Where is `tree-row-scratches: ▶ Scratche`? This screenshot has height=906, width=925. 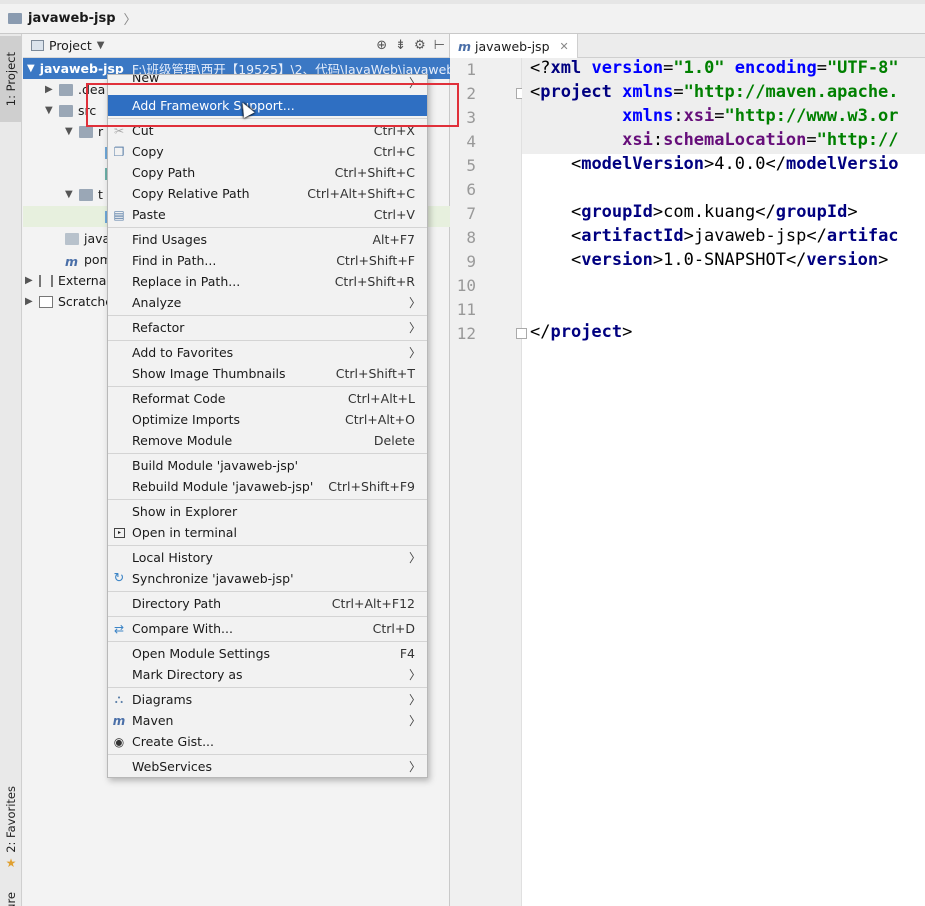 tree-row-scratches: ▶ Scratche is located at coordinates (69, 301).